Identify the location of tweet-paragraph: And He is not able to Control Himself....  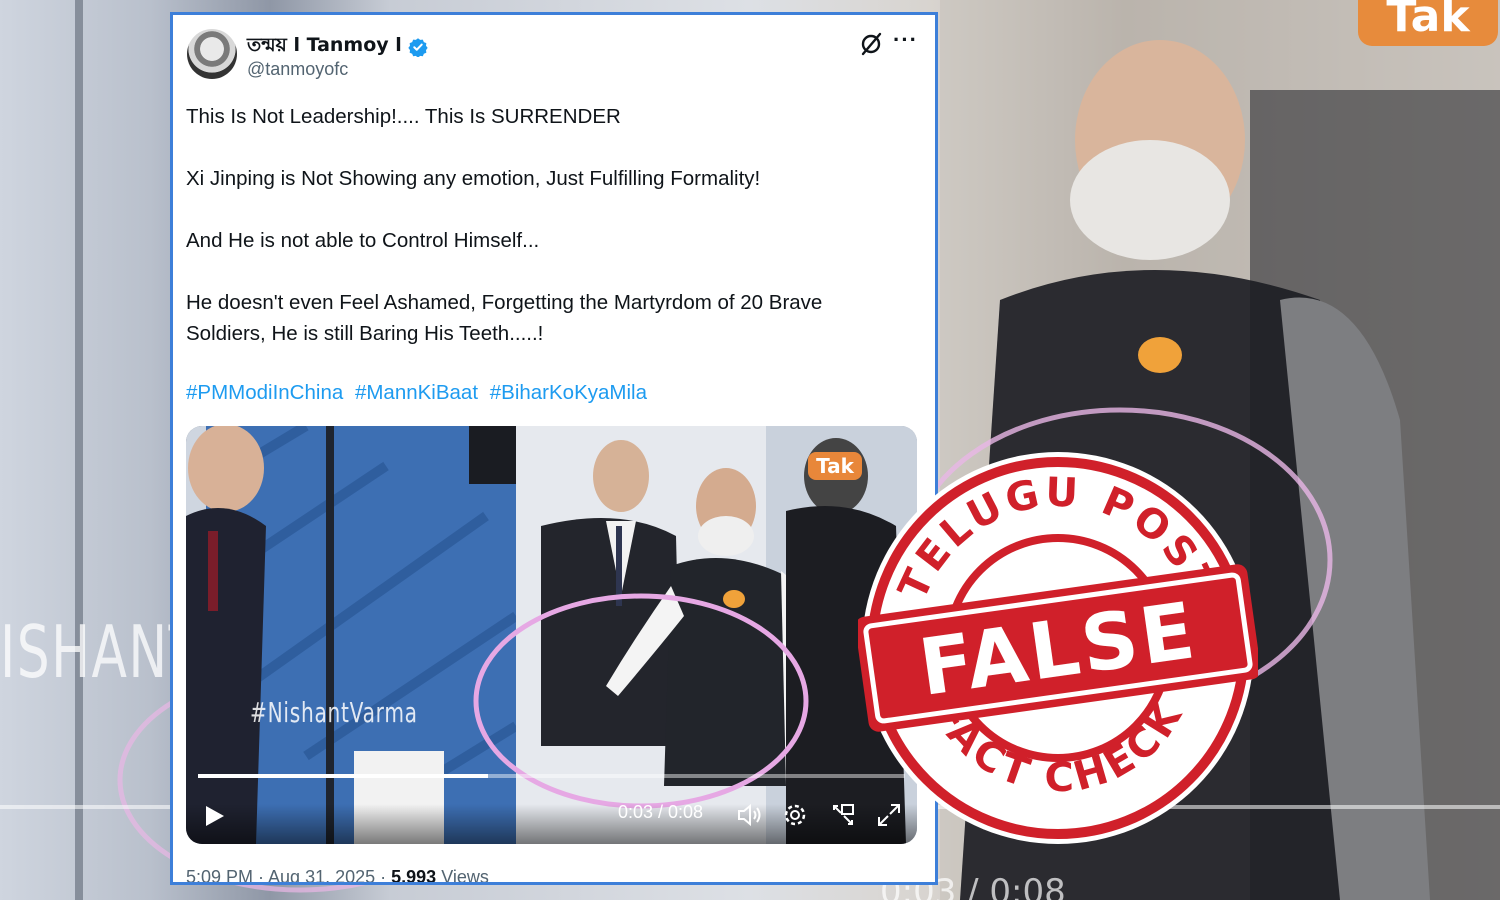
(363, 240).